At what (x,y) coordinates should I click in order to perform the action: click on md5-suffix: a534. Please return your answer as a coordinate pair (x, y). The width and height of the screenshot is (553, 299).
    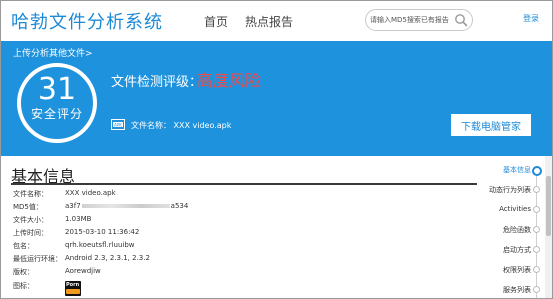
    Looking at the image, I should click on (179, 206).